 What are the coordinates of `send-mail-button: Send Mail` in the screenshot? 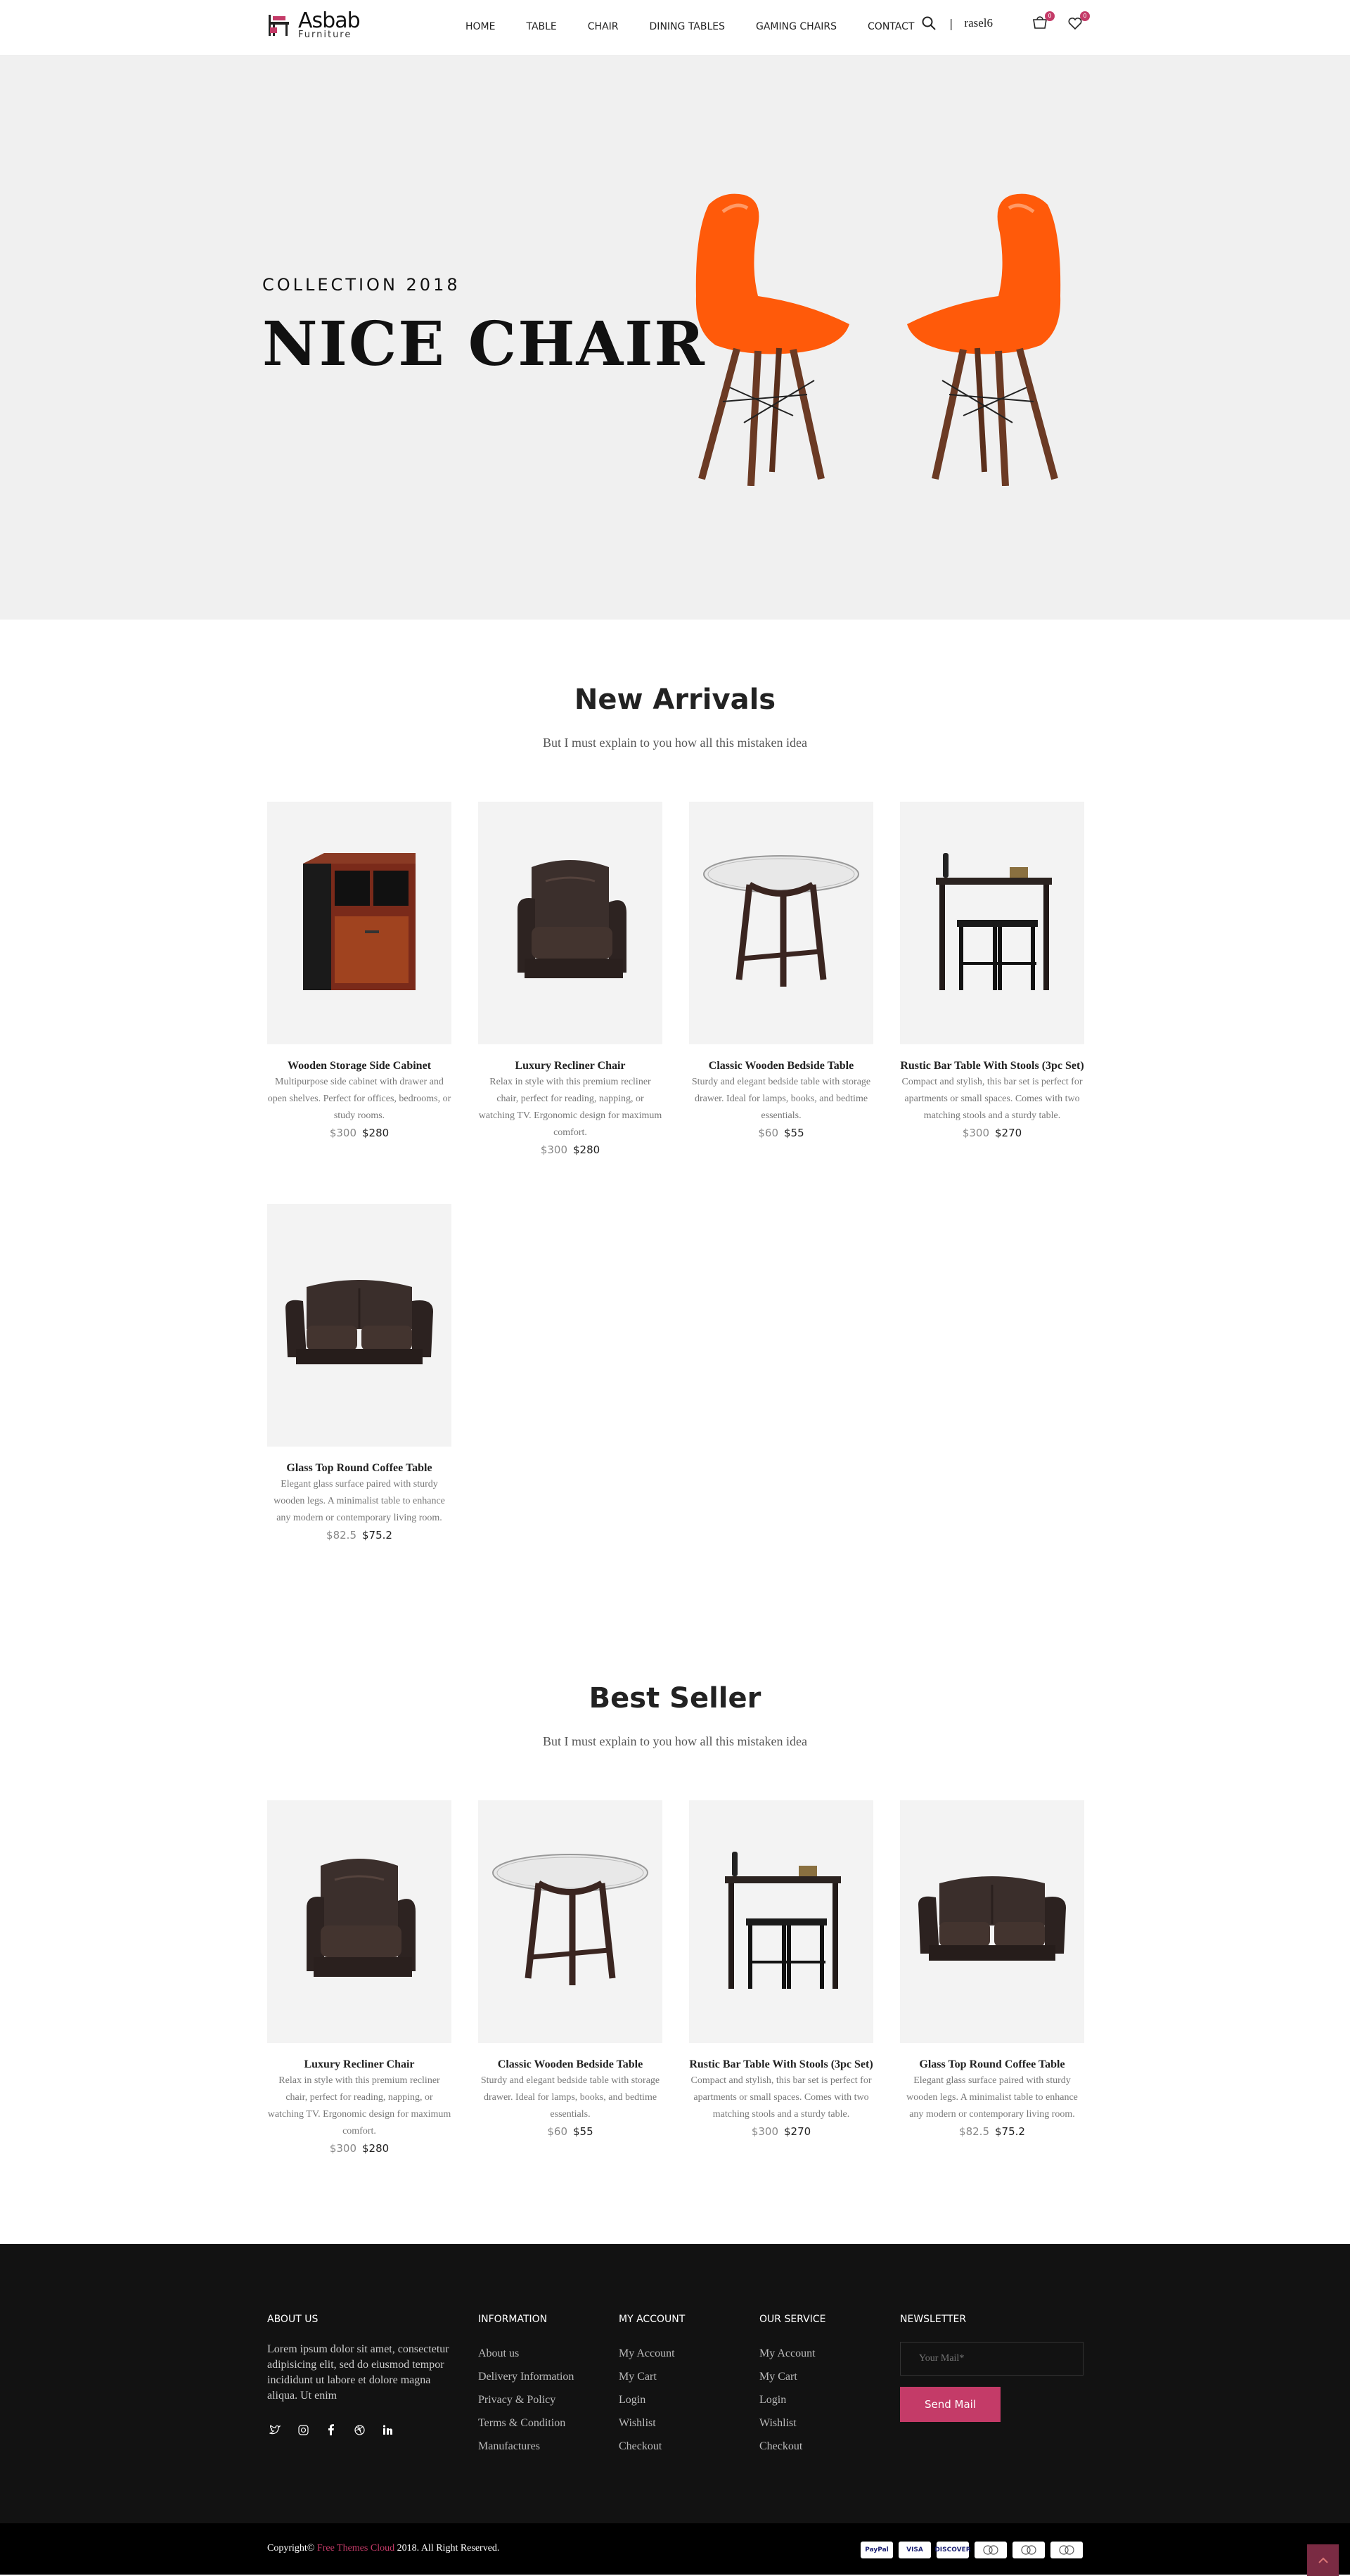 It's located at (951, 2404).